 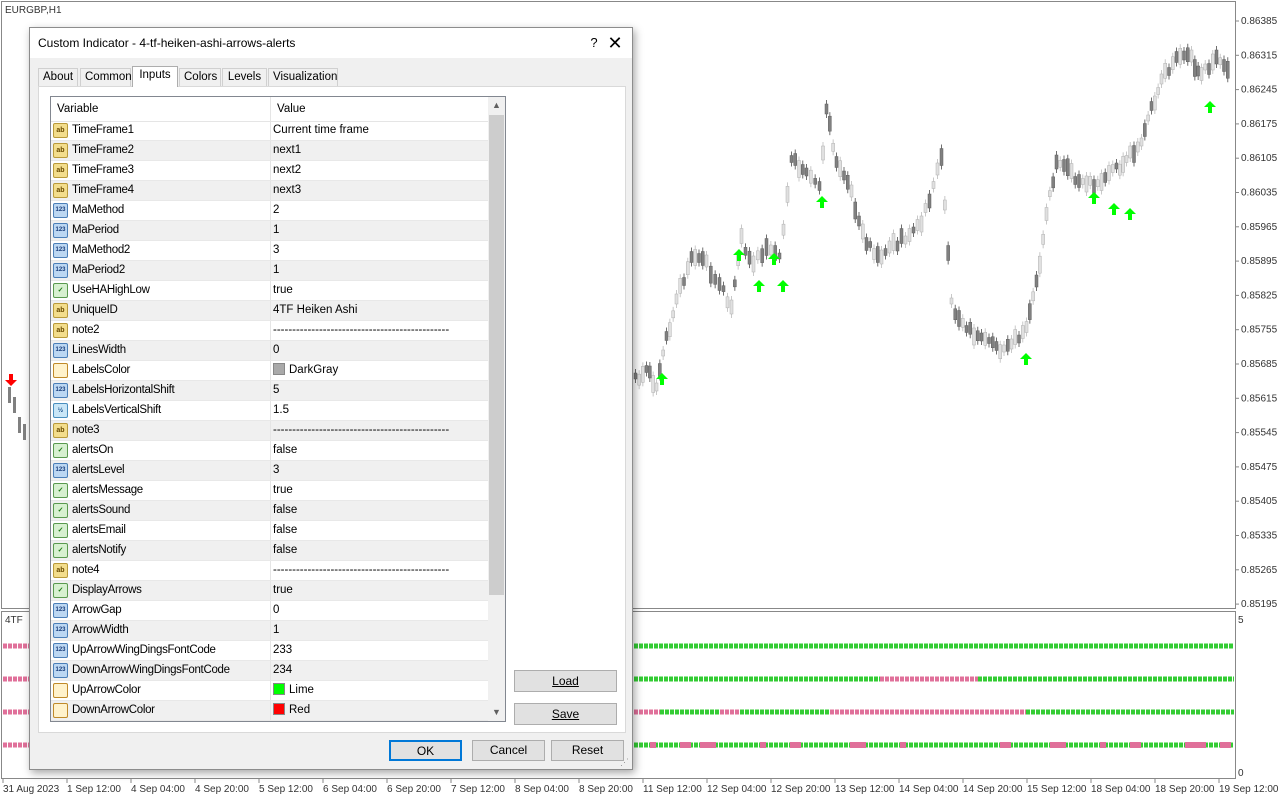 What do you see at coordinates (379, 650) in the screenshot?
I see `input-value: 233` at bounding box center [379, 650].